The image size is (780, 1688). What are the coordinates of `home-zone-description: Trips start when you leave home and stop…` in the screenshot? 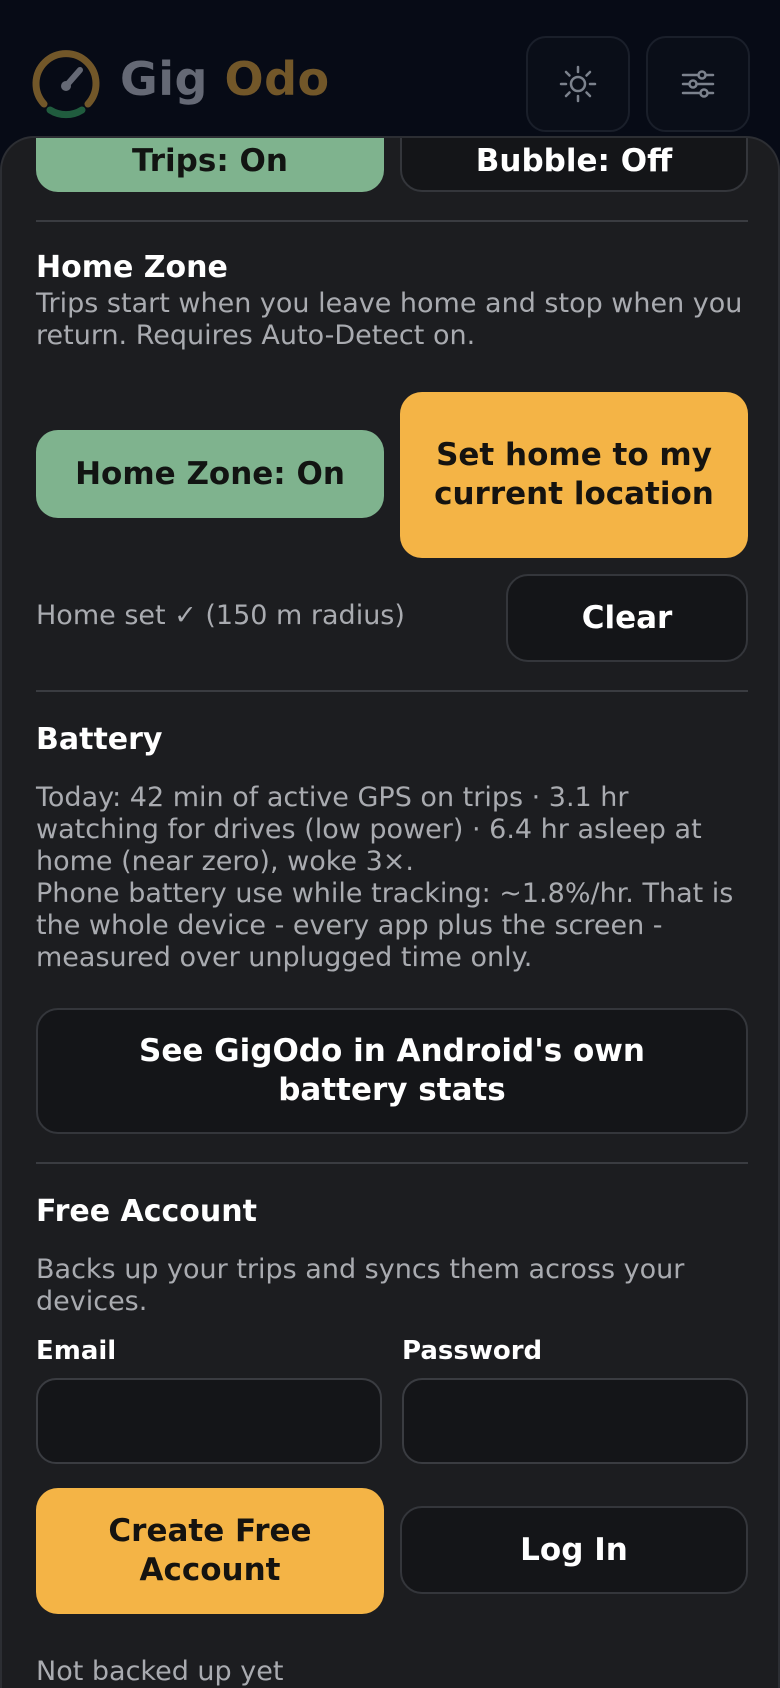 It's located at (389, 319).